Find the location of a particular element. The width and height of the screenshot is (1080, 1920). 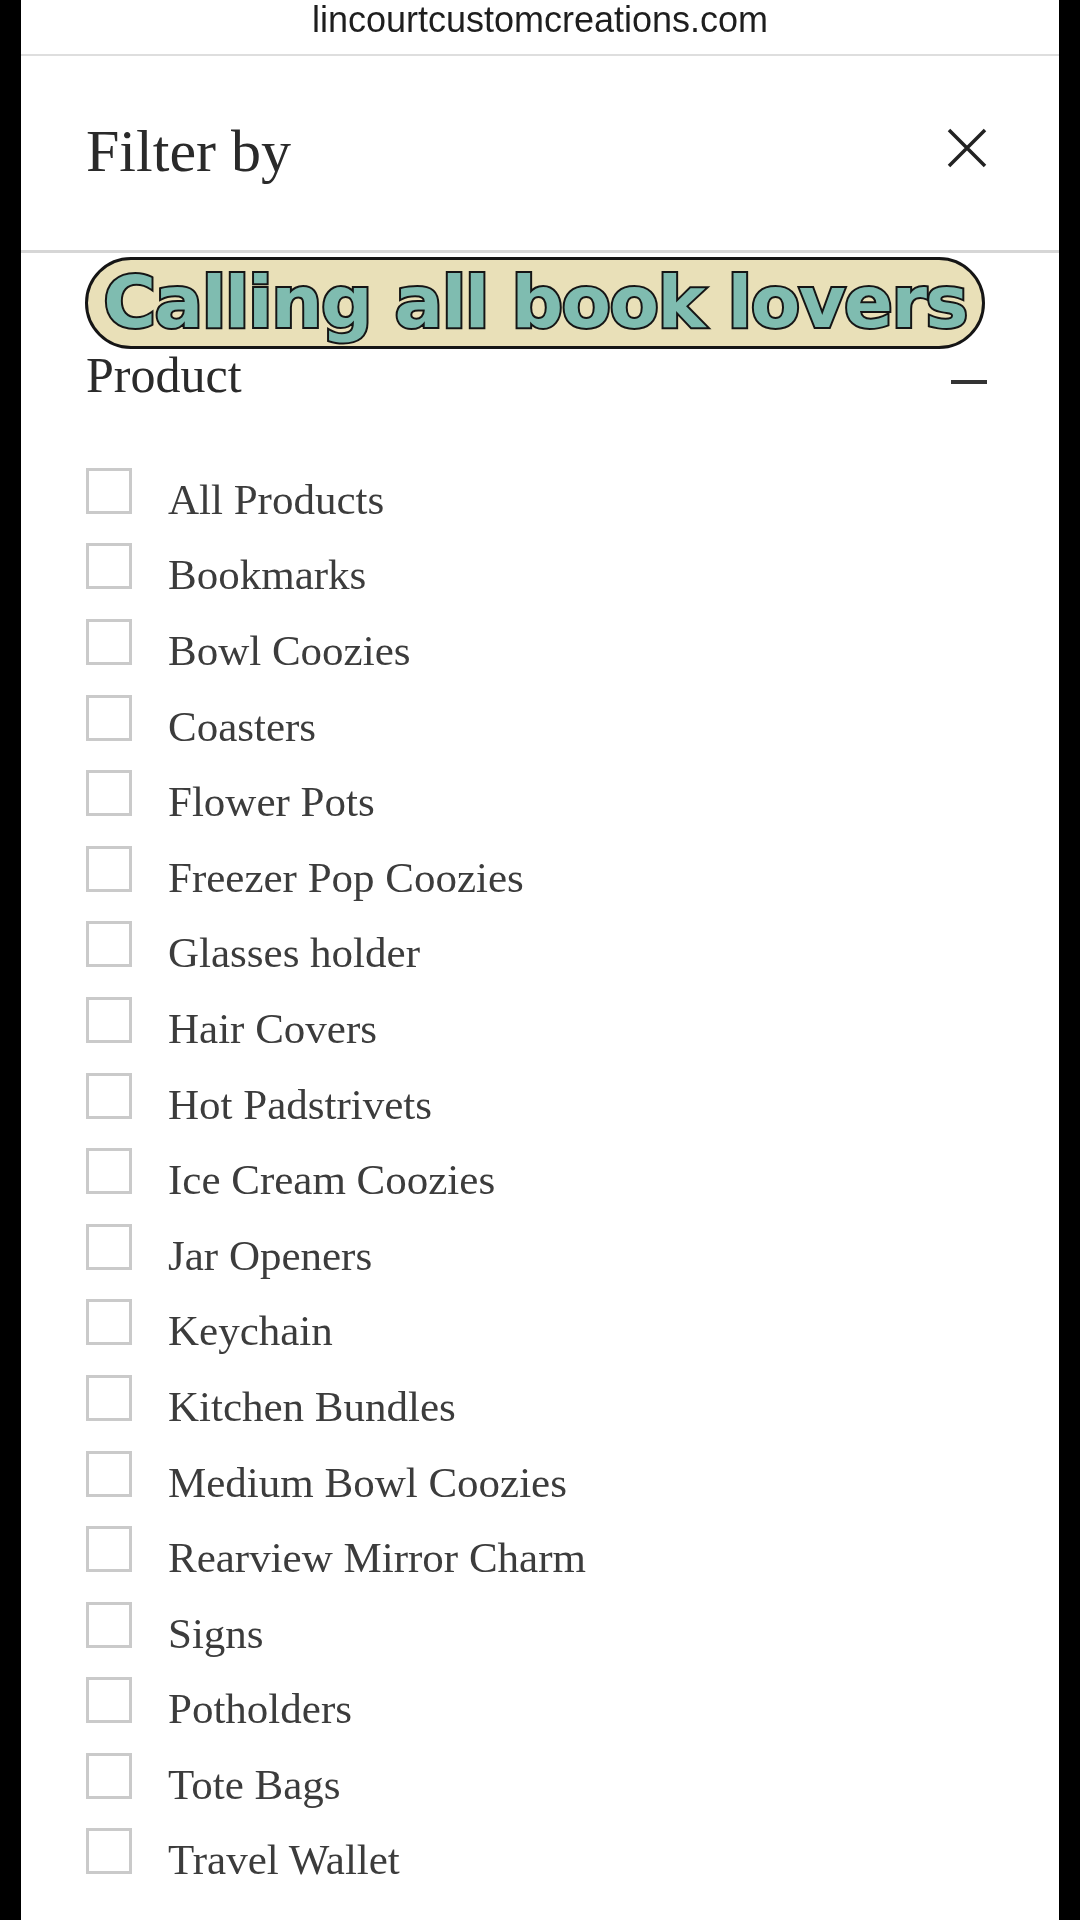

option-label: Bookmarks is located at coordinates (267, 575).